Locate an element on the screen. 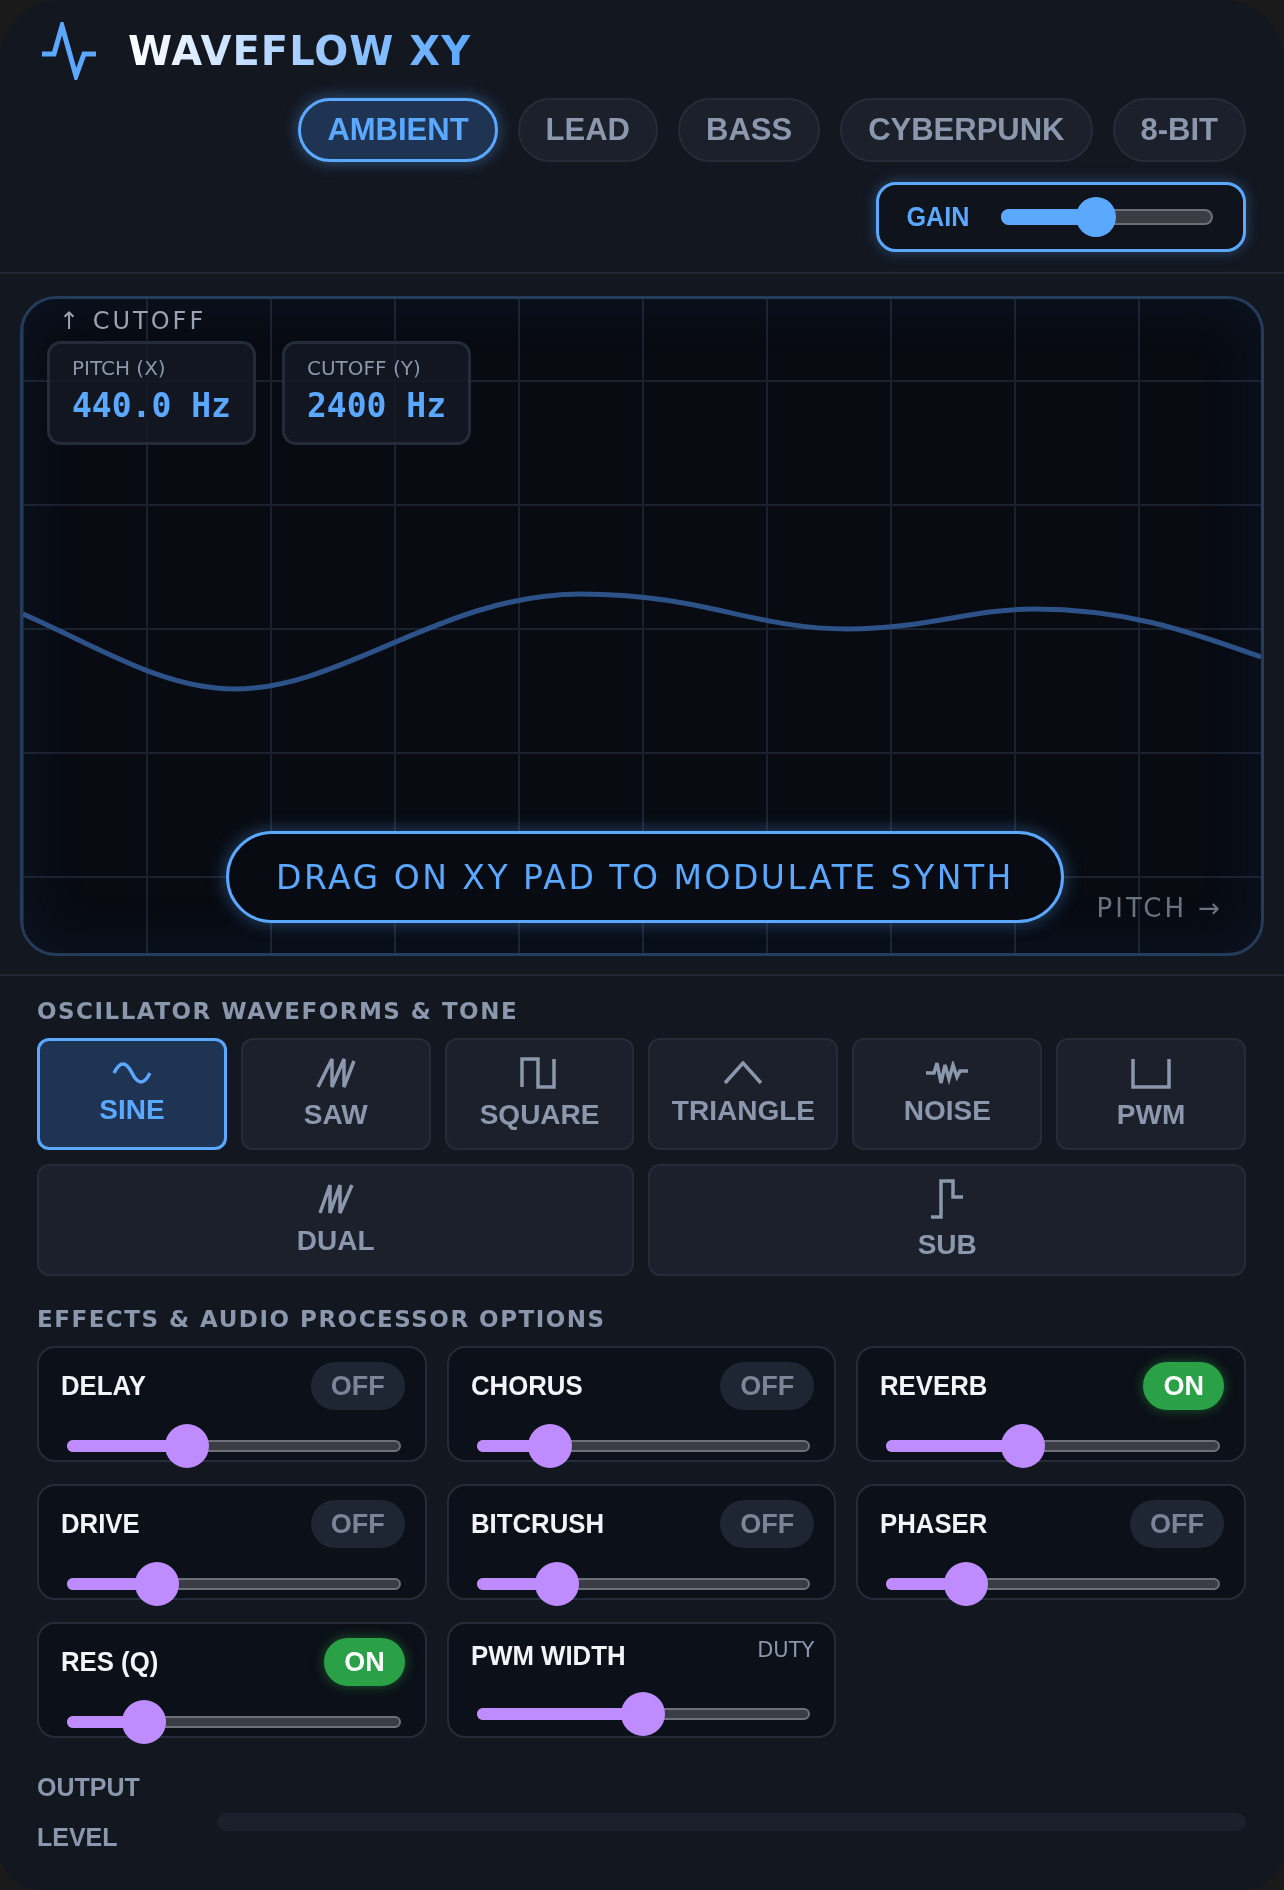  waveform-button: DUAL is located at coordinates (336, 1220).